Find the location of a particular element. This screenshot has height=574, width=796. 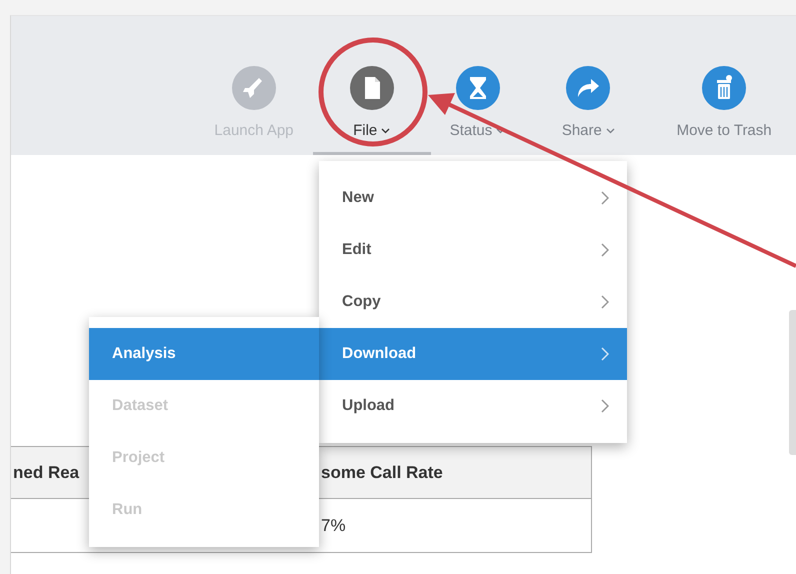

column-header: ned Rea is located at coordinates (46, 472).